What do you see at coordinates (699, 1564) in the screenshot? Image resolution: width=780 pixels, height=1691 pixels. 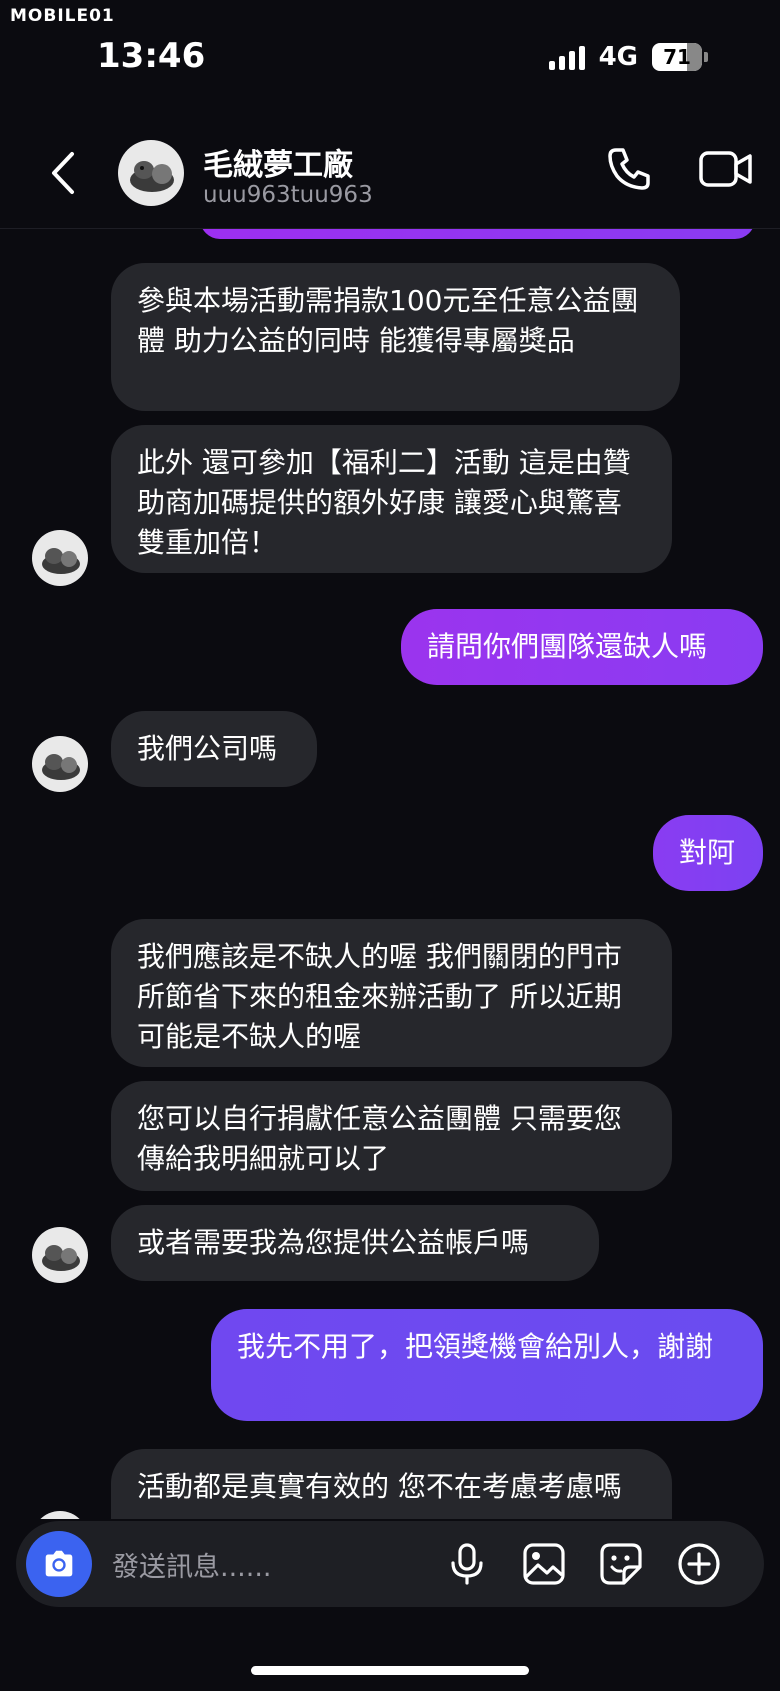 I see `plus-circle-icon` at bounding box center [699, 1564].